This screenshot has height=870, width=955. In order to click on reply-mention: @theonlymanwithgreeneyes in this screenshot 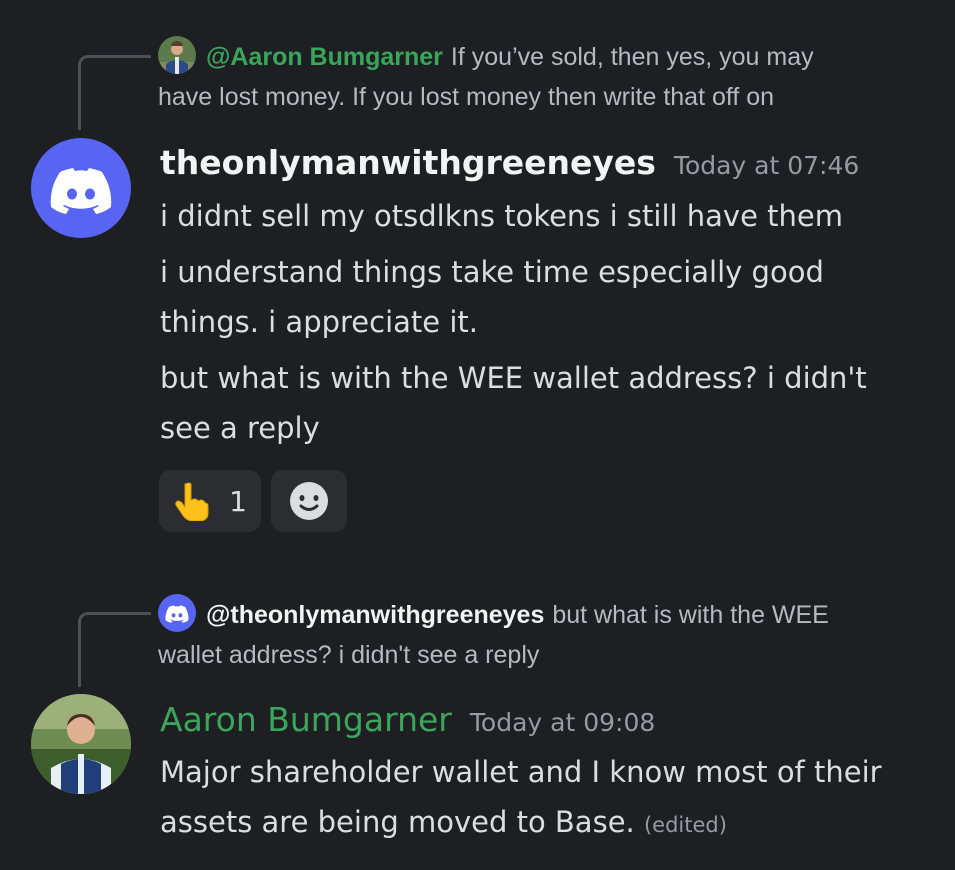, I will do `click(375, 615)`.